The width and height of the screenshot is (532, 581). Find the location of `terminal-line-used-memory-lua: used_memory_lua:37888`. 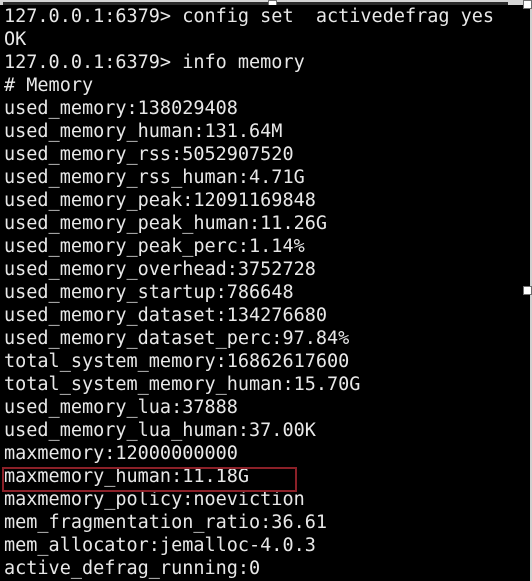

terminal-line-used-memory-lua: used_memory_lua:37888 is located at coordinates (121, 407).